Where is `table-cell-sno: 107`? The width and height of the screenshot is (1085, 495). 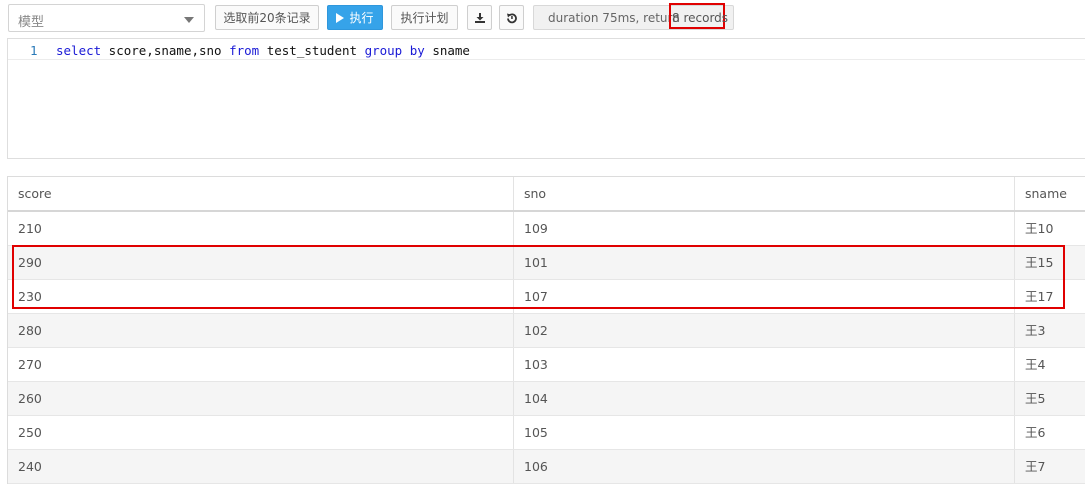 table-cell-sno: 107 is located at coordinates (763, 296).